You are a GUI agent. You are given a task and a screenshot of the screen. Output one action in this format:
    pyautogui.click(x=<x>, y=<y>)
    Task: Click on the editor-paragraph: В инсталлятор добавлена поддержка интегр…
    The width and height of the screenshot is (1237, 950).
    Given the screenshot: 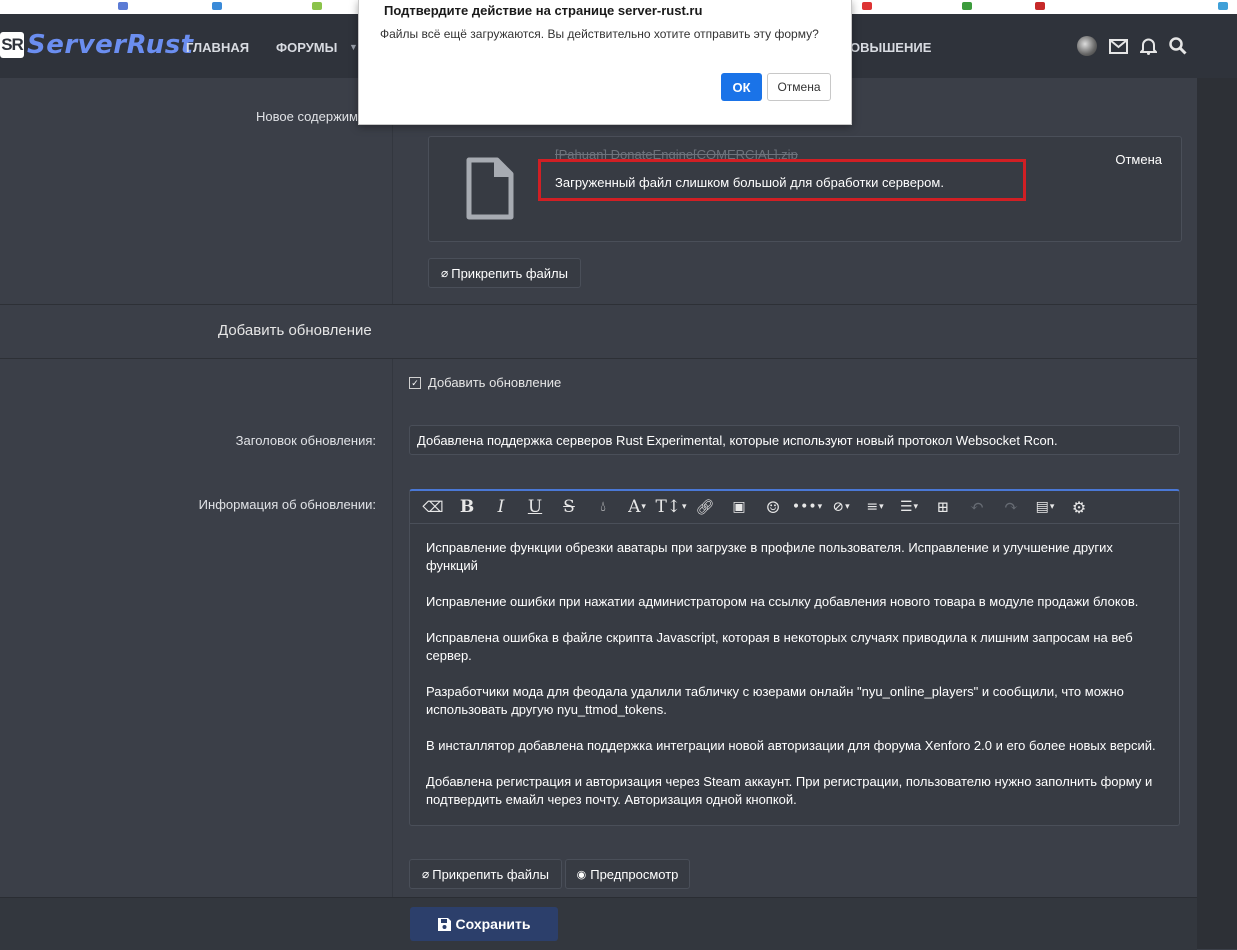 What is the action you would take?
    pyautogui.click(x=791, y=745)
    